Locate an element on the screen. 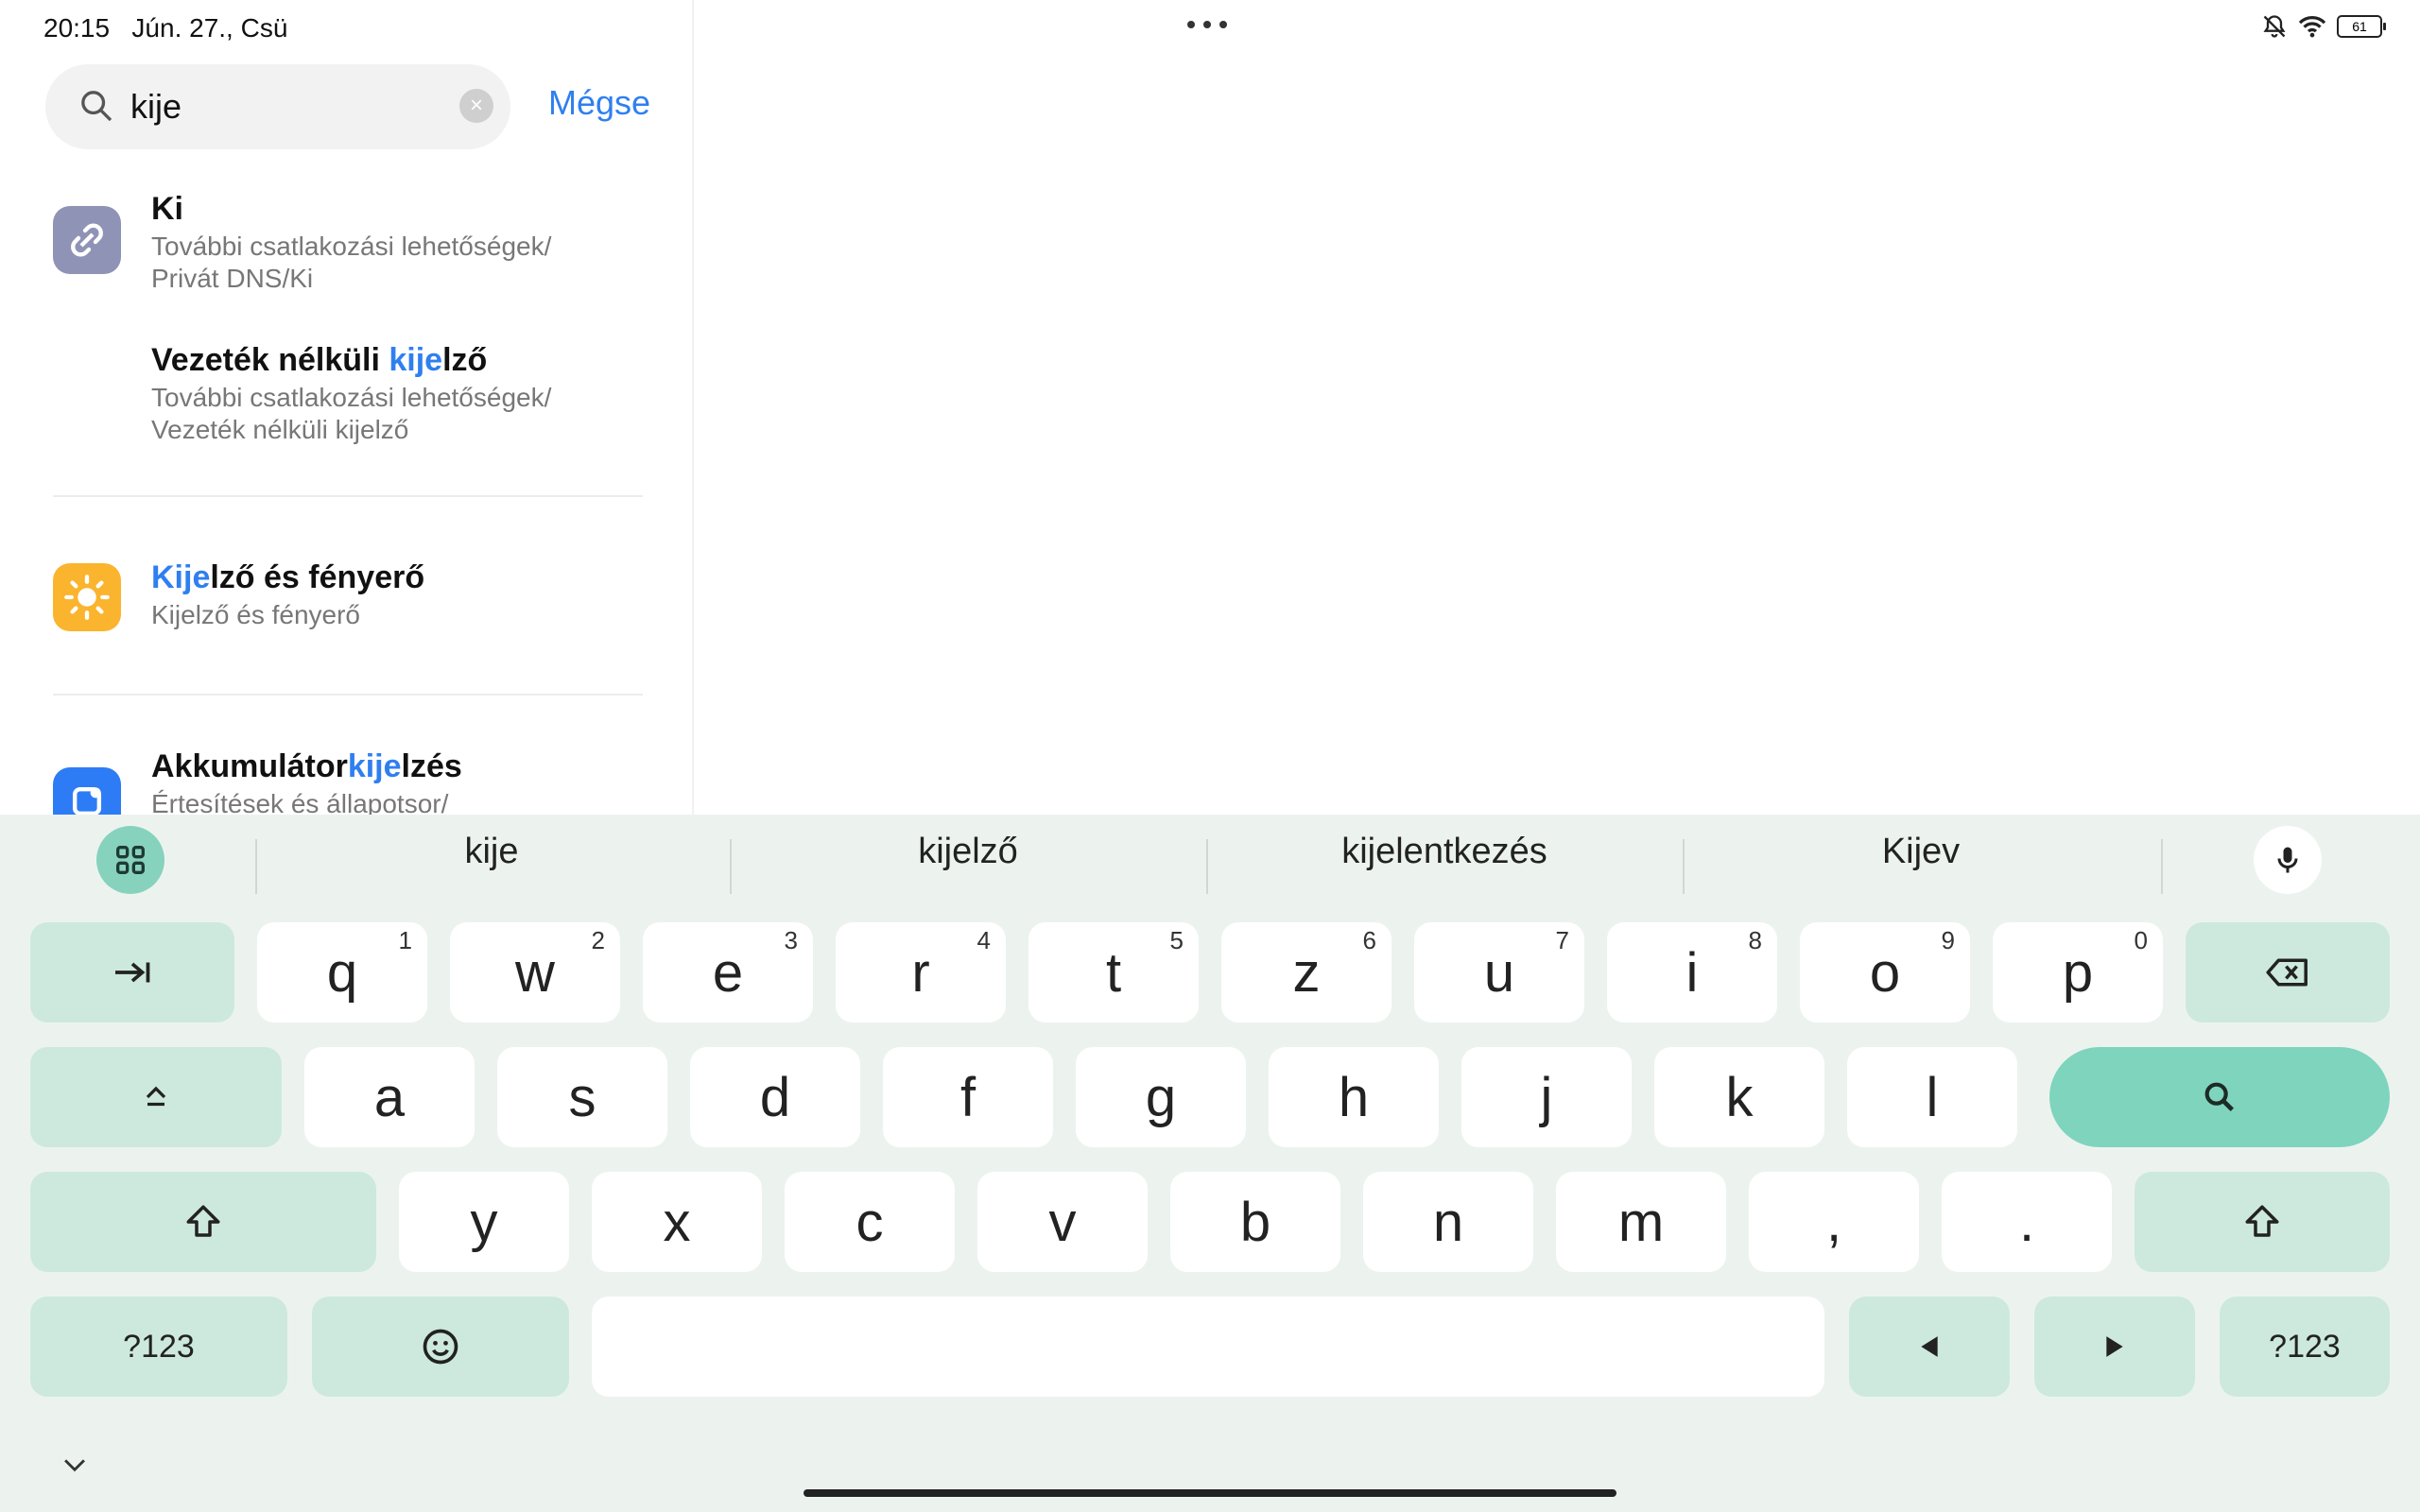 This screenshot has height=1512, width=2420. arrow-left-icon is located at coordinates (1929, 1346).